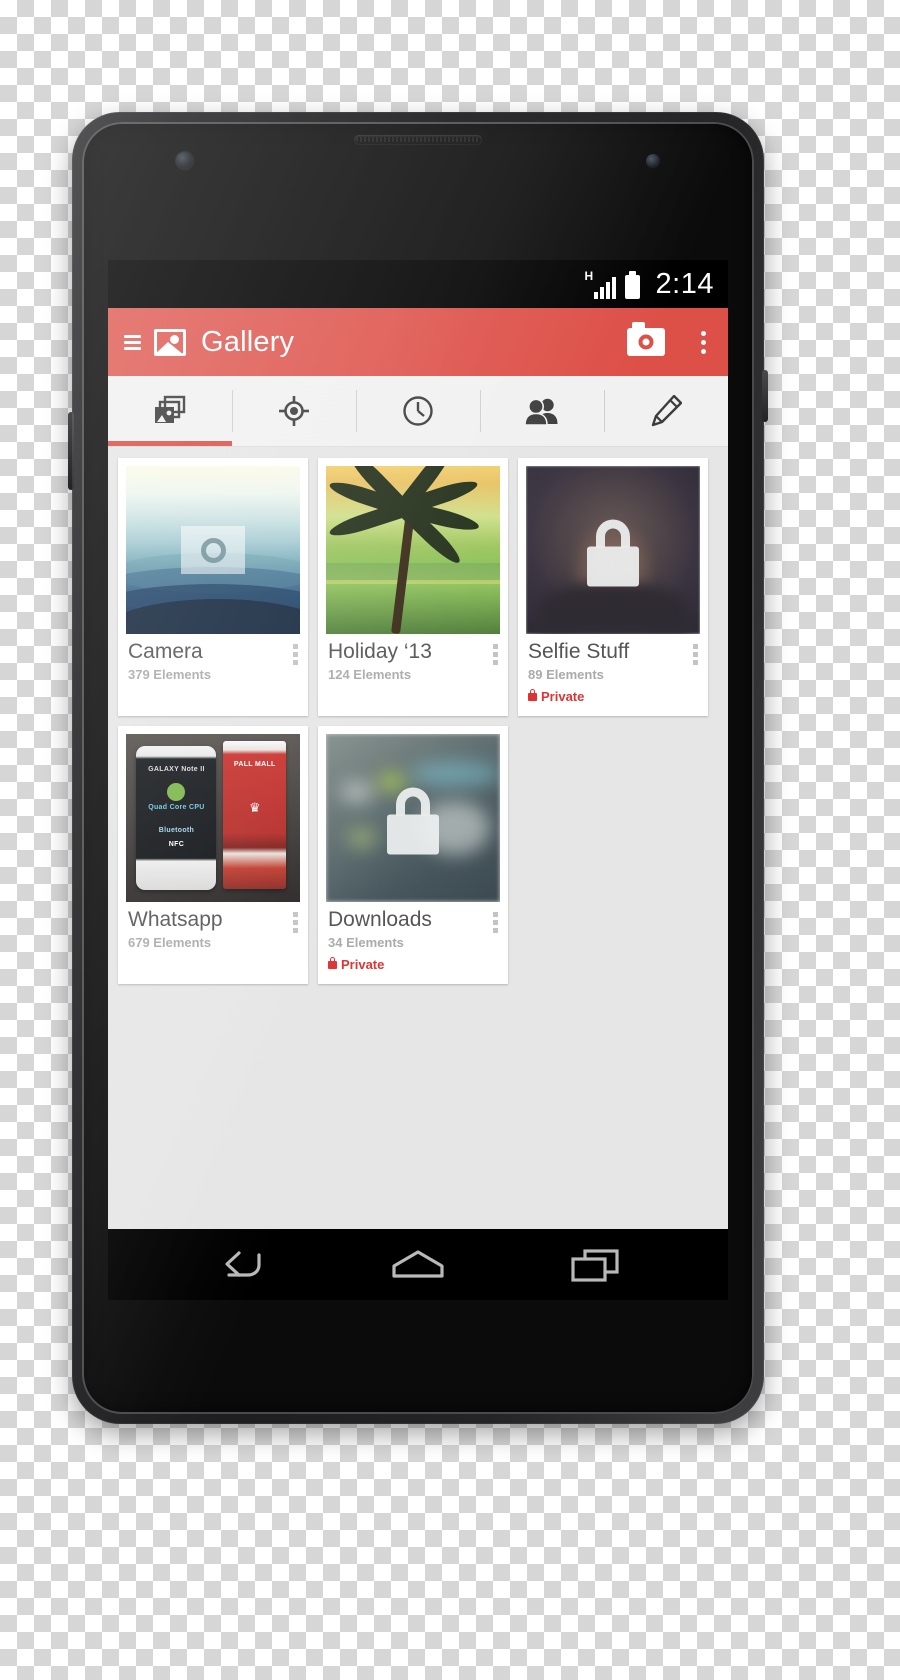  I want to click on proximity-sensor, so click(653, 161).